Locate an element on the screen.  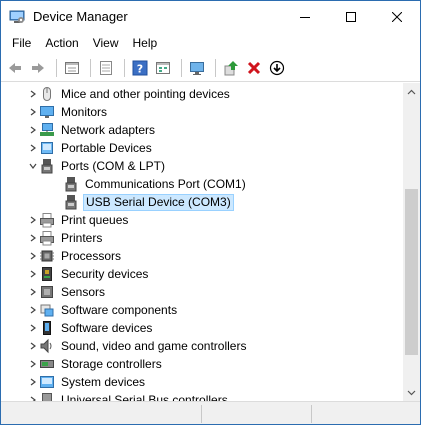
device-manager-app-icon is located at coordinates (17, 17).